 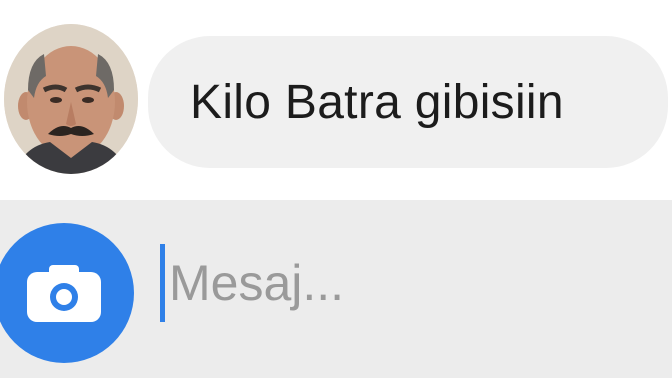 I want to click on message-input, so click(x=399, y=283).